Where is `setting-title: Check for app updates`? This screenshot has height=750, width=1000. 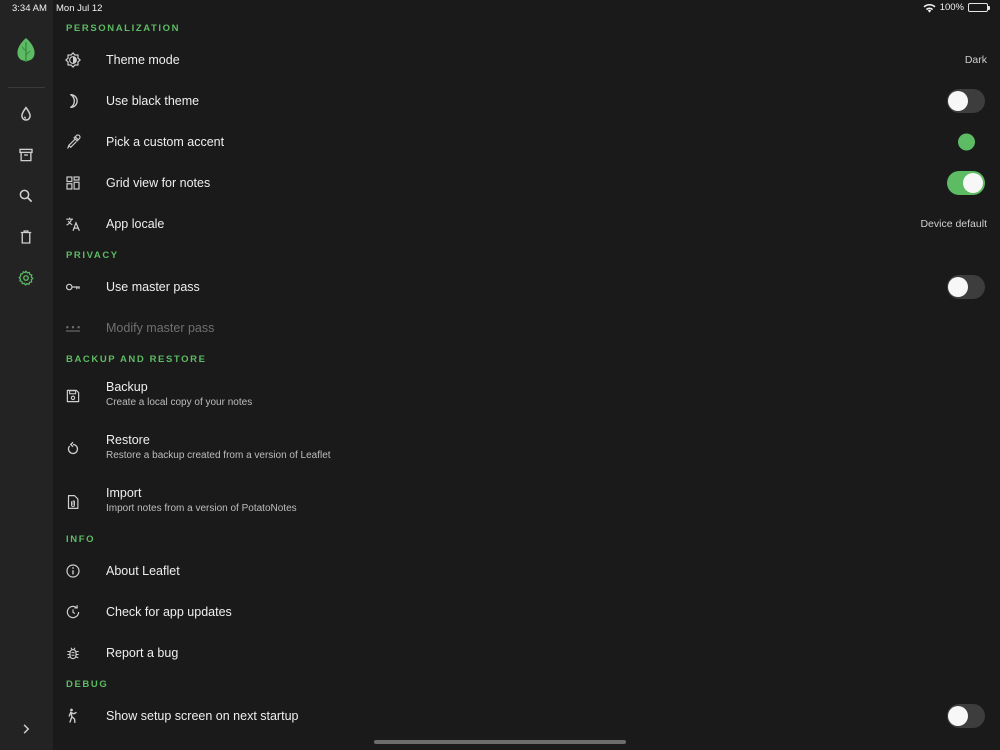
setting-title: Check for app updates is located at coordinates (169, 611).